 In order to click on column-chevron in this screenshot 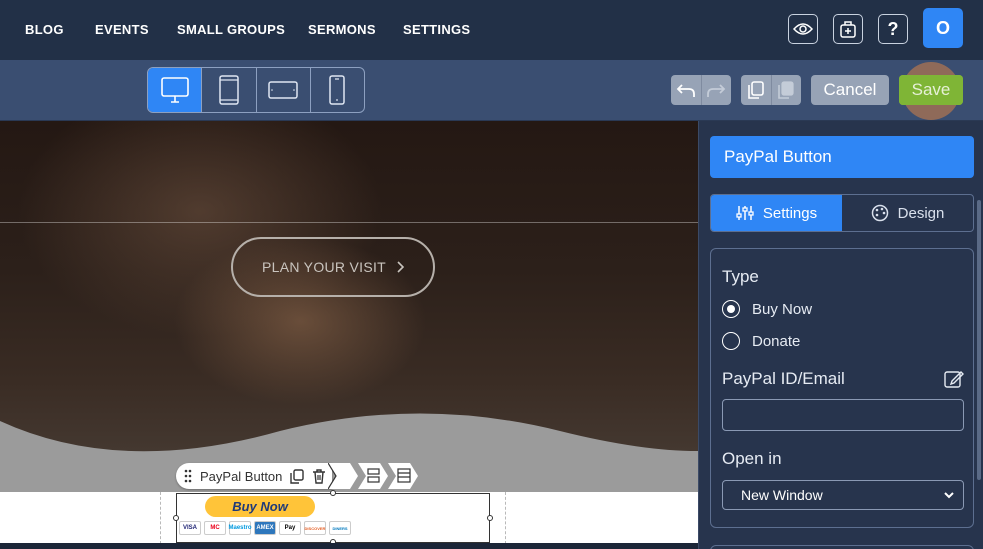, I will do `click(405, 476)`.